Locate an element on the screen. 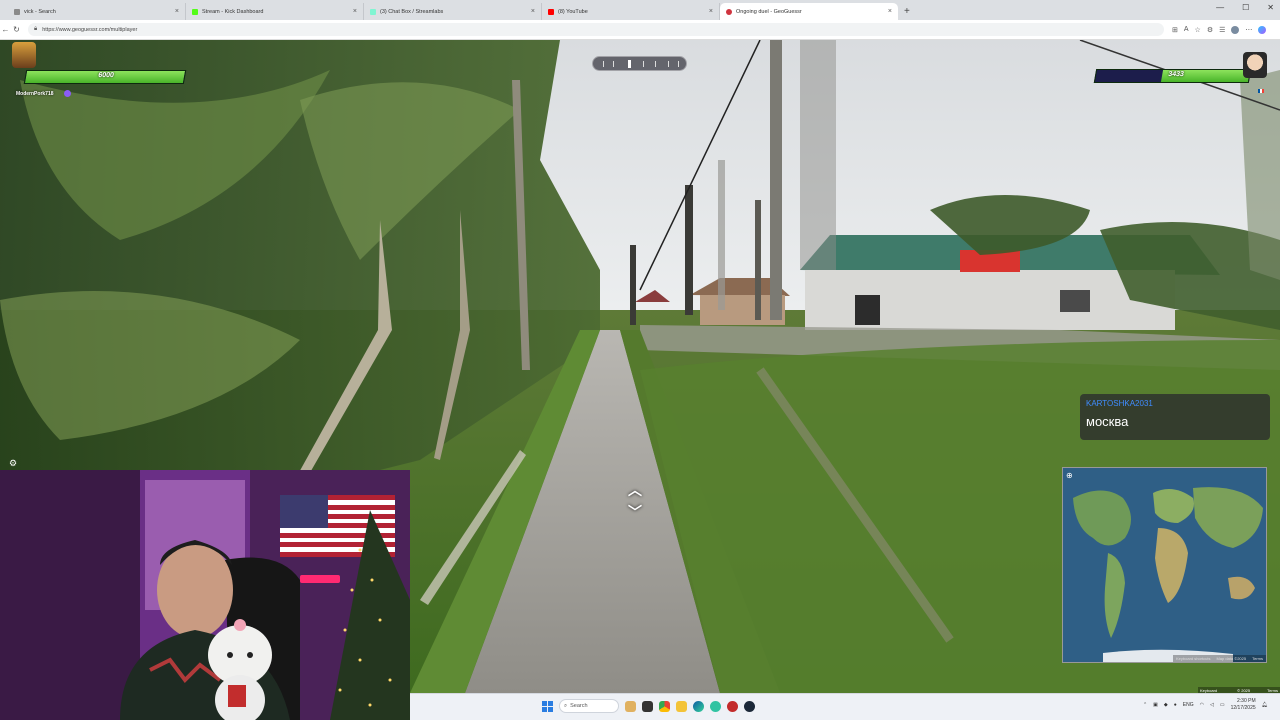 The width and height of the screenshot is (1280, 720). taskbar-apps: ⌕ Search is located at coordinates (648, 706).